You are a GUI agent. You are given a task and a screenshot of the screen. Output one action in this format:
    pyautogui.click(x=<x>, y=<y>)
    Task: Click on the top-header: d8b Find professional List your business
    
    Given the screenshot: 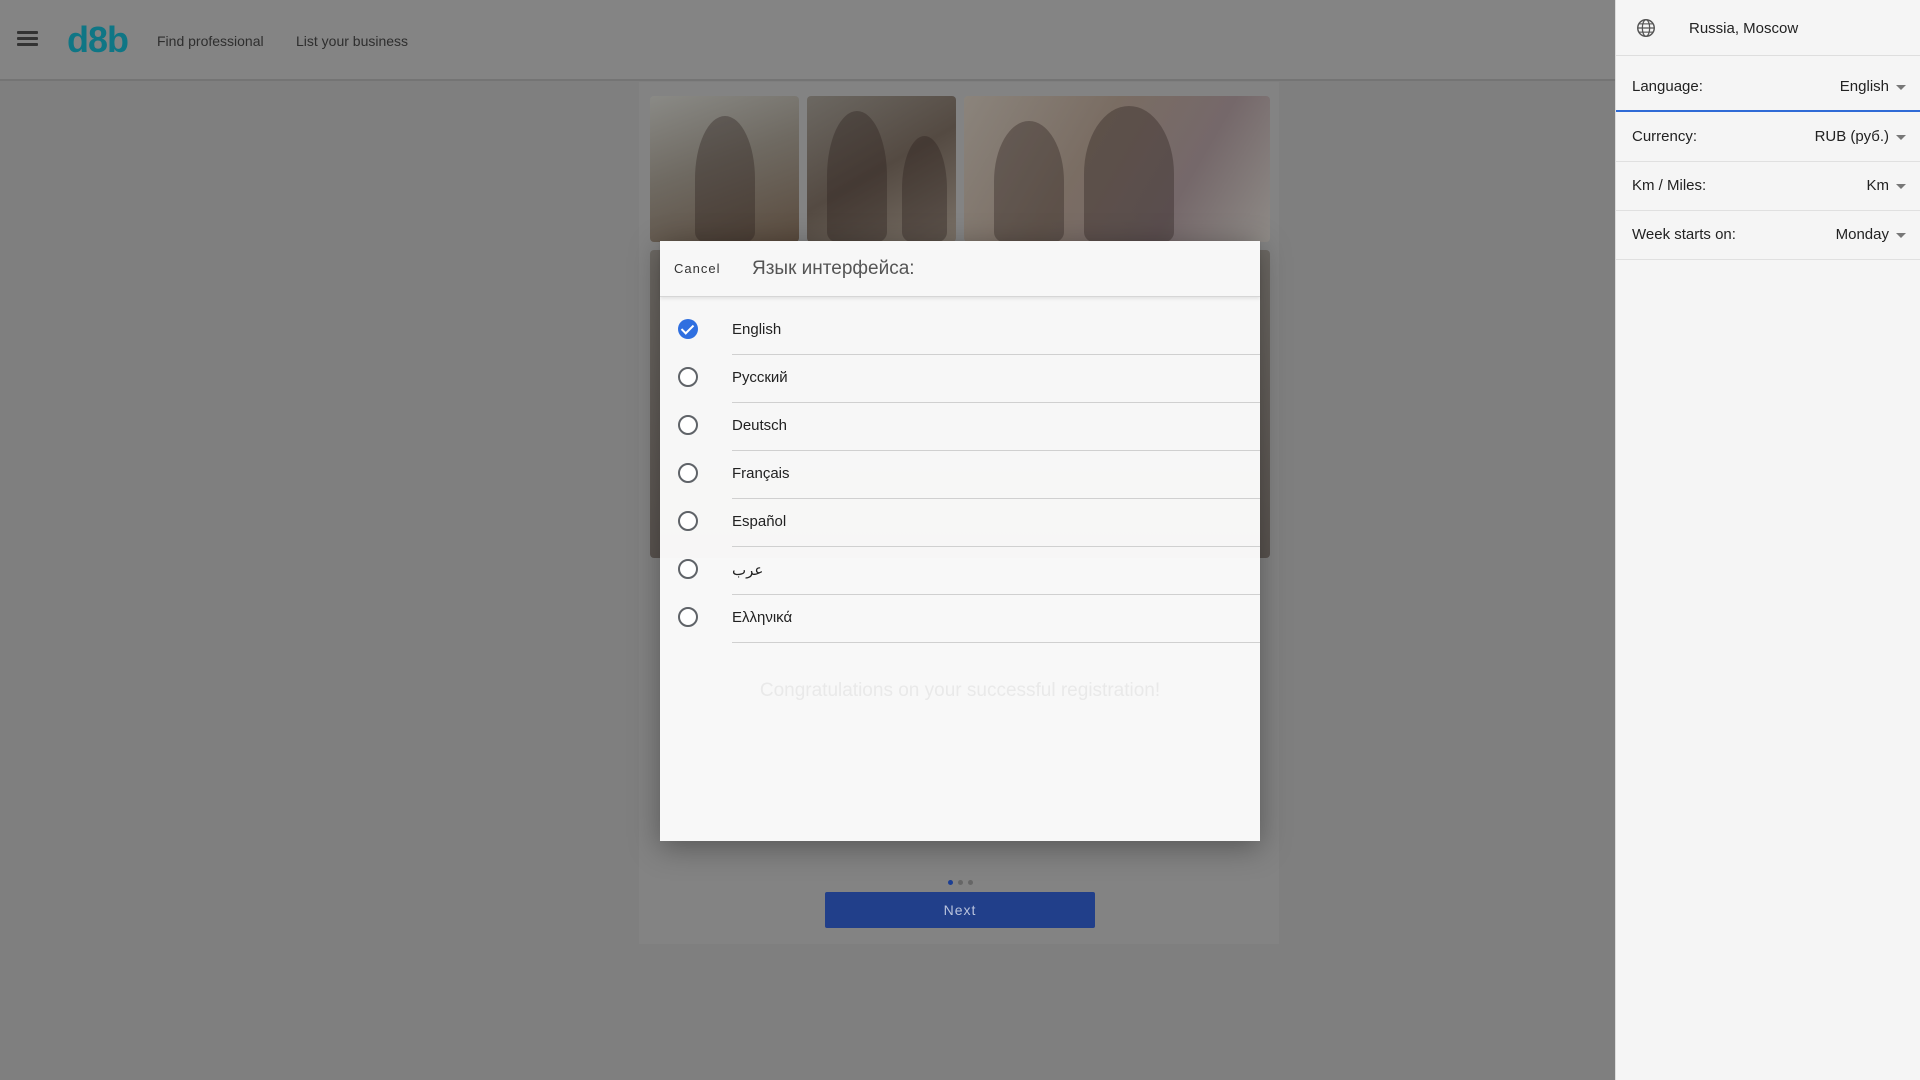 What is the action you would take?
    pyautogui.click(x=807, y=40)
    